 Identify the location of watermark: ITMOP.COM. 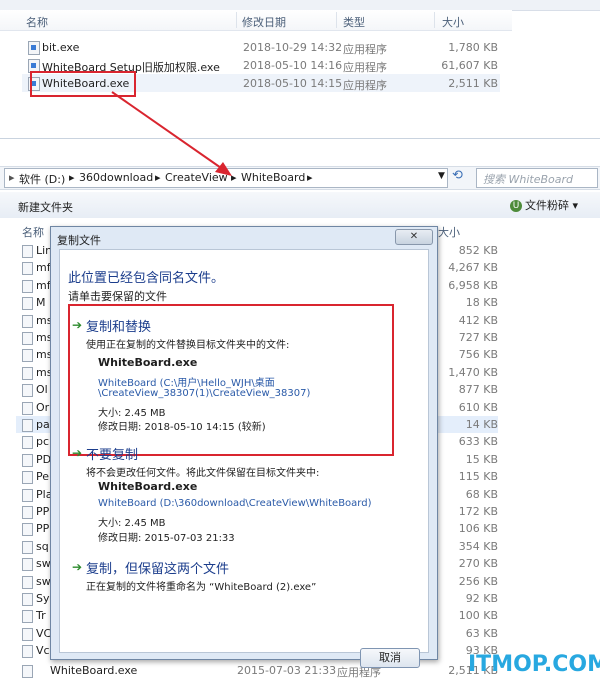
(534, 664).